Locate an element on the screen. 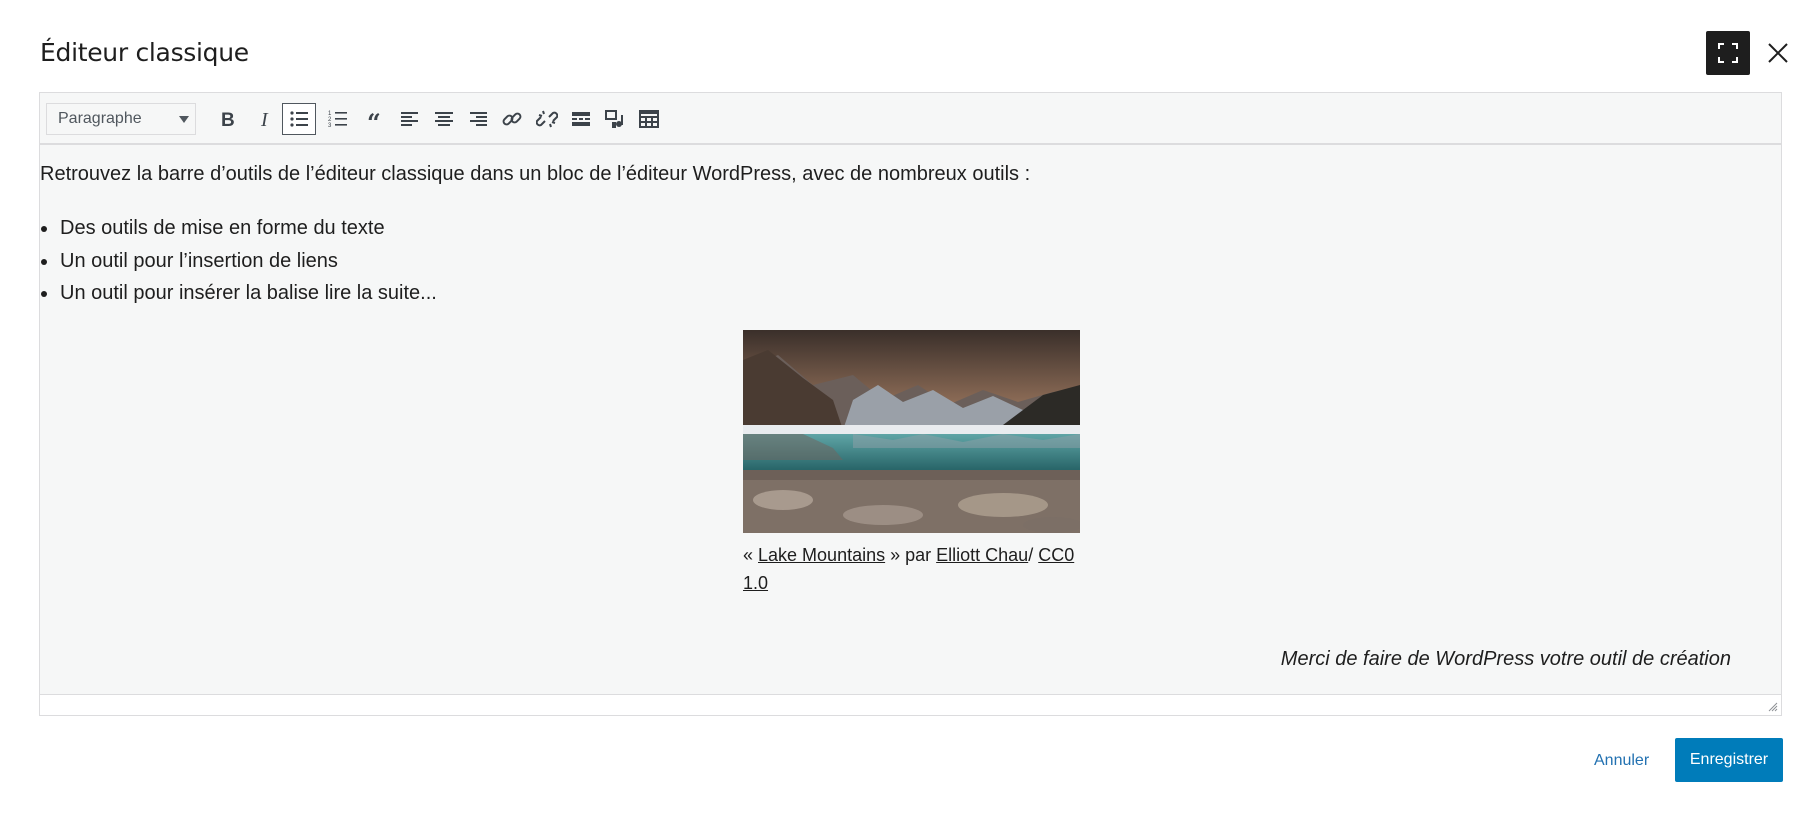  caption-mid: » par is located at coordinates (911, 555).